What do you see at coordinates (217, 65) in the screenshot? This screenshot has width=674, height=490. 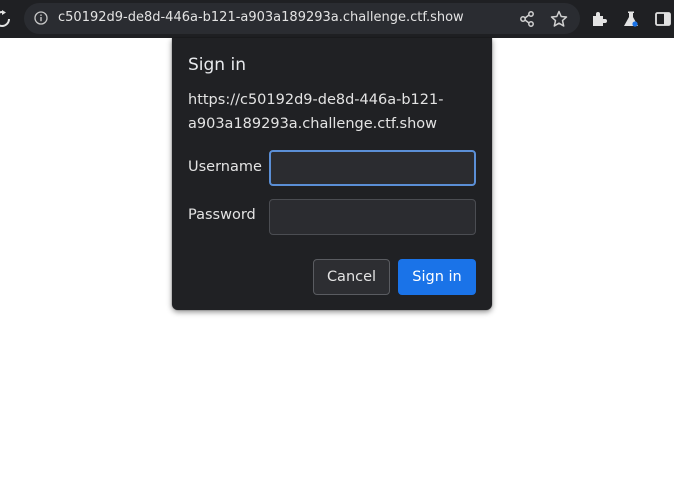 I see `dialog-title: Sign in` at bounding box center [217, 65].